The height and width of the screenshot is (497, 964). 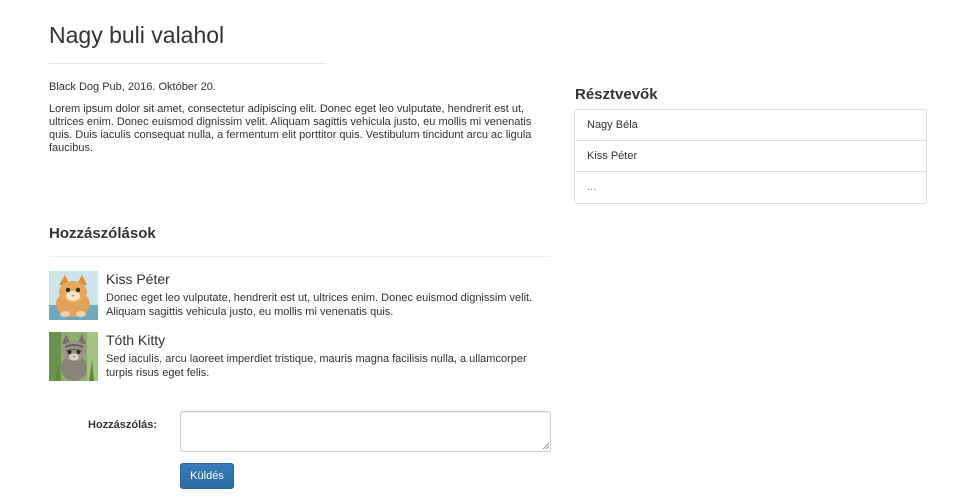 I want to click on comments-divider, so click(x=300, y=256).